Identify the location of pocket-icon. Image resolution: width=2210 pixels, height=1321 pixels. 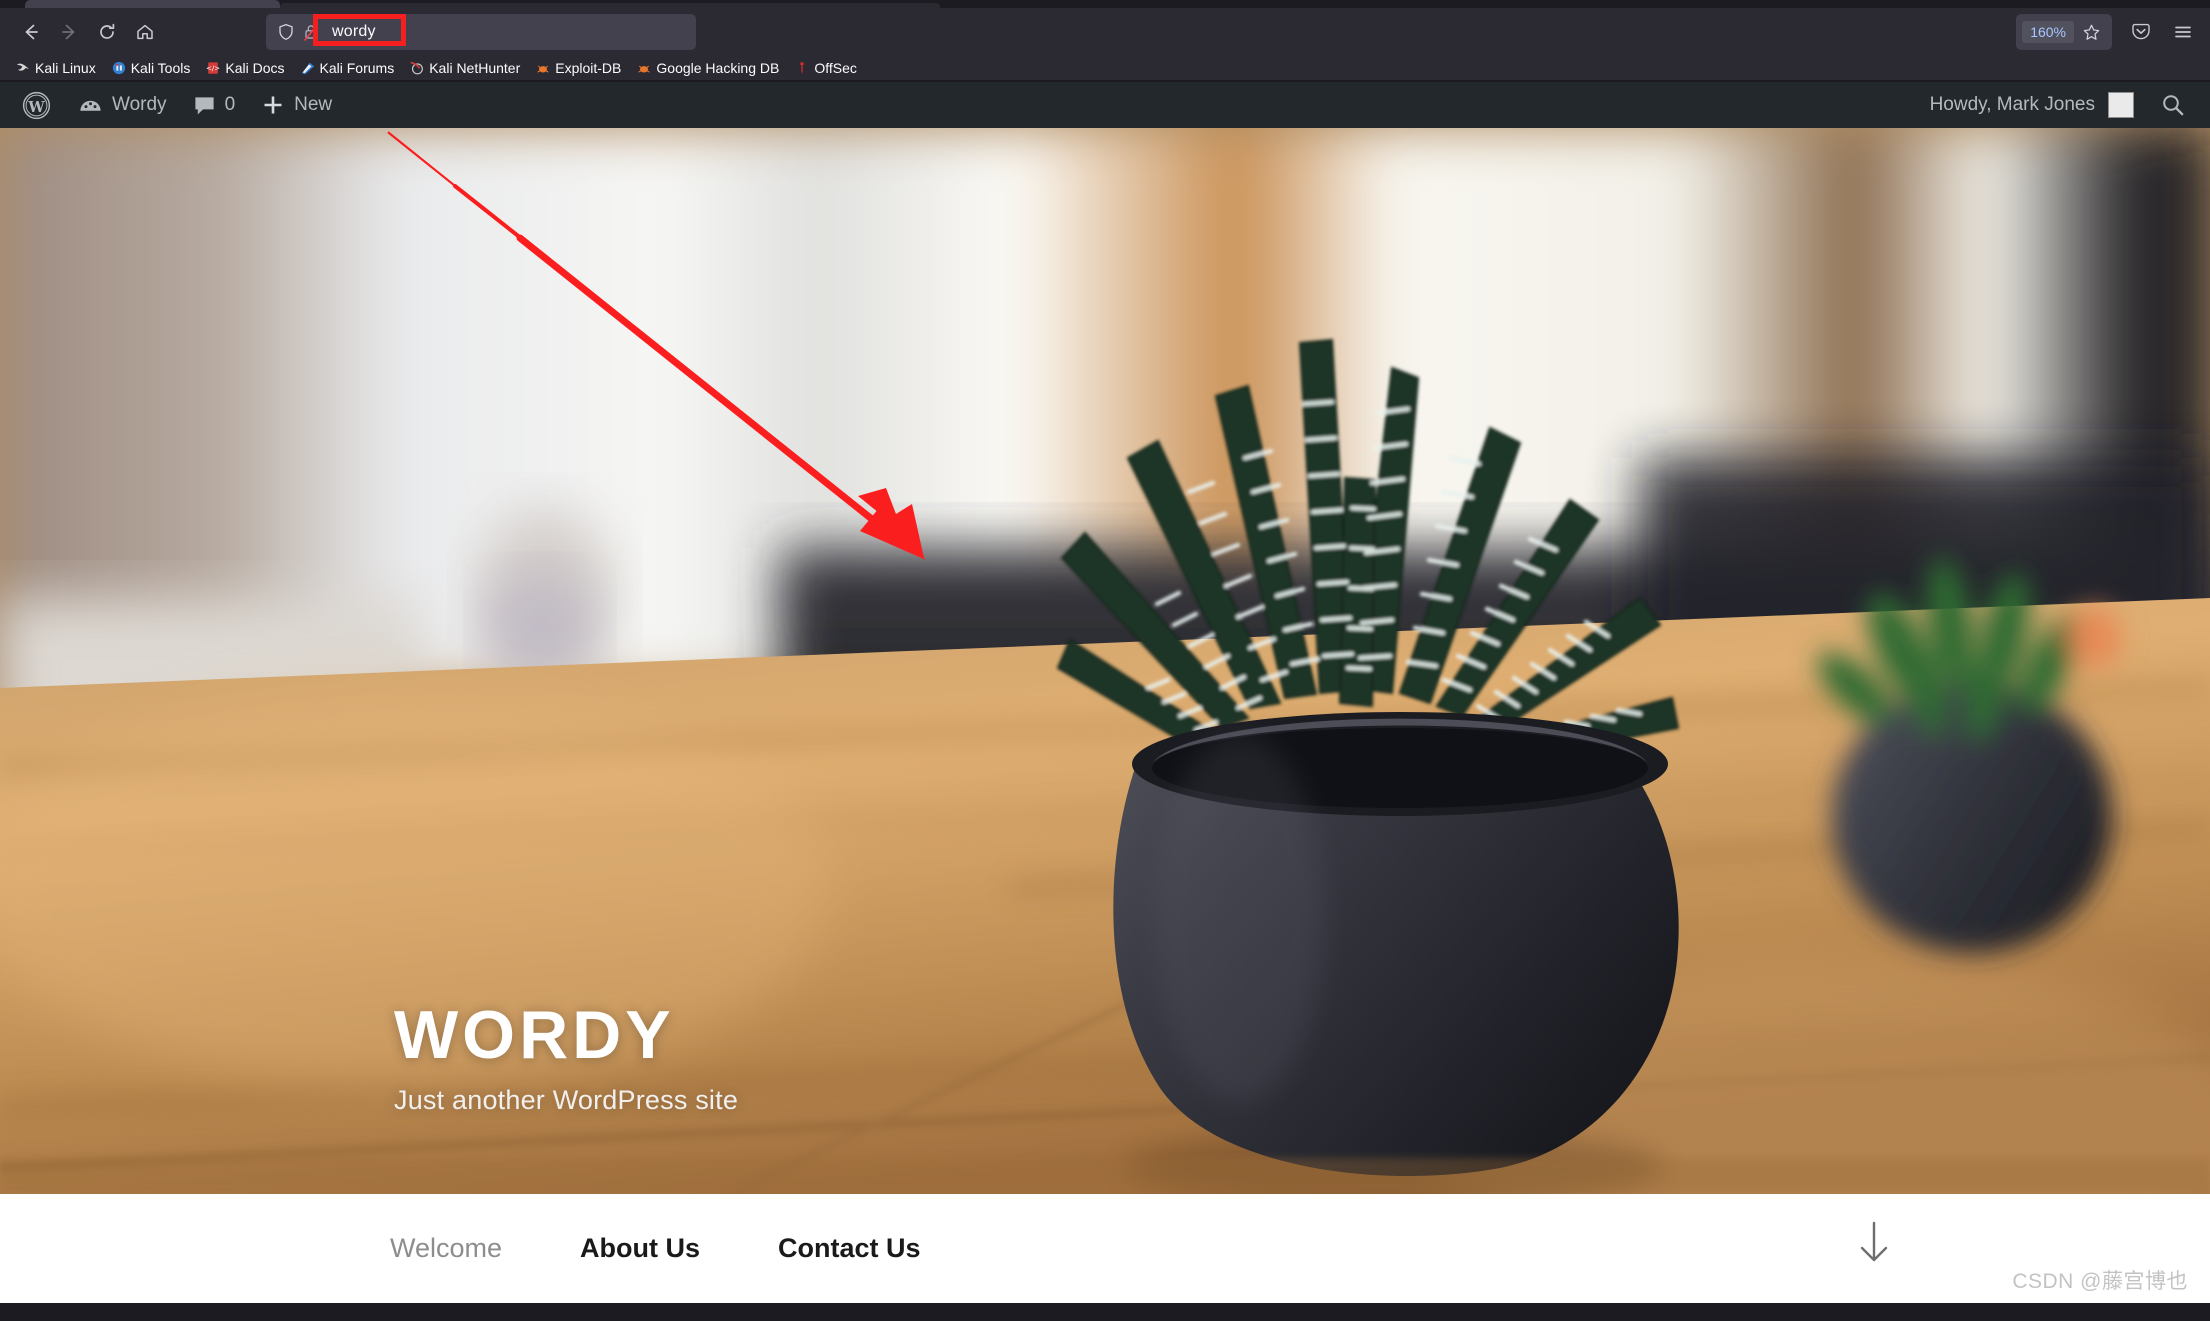
(2141, 31).